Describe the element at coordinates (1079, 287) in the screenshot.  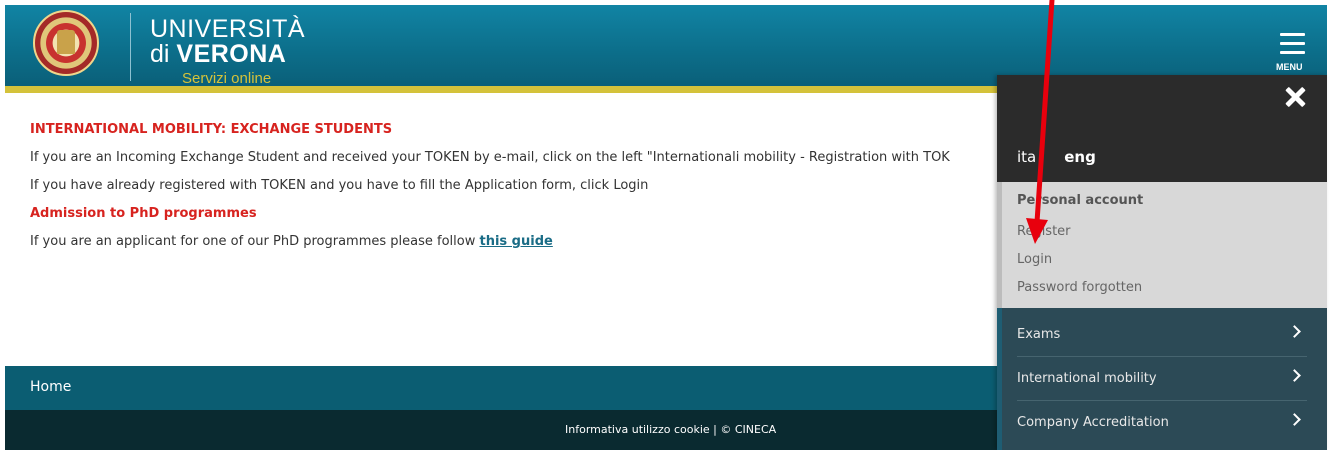
I see `password-forgotten-link: Password forgotten` at that location.